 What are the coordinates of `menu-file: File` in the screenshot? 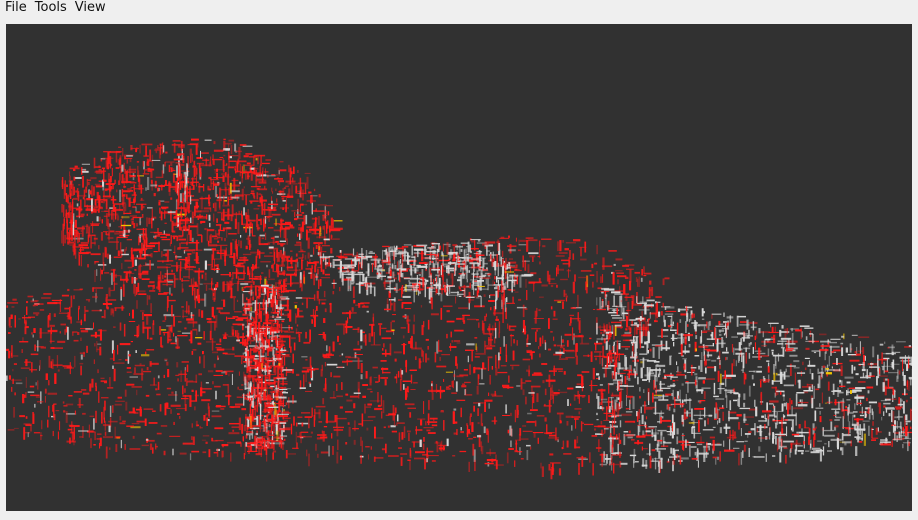 It's located at (13, 8).